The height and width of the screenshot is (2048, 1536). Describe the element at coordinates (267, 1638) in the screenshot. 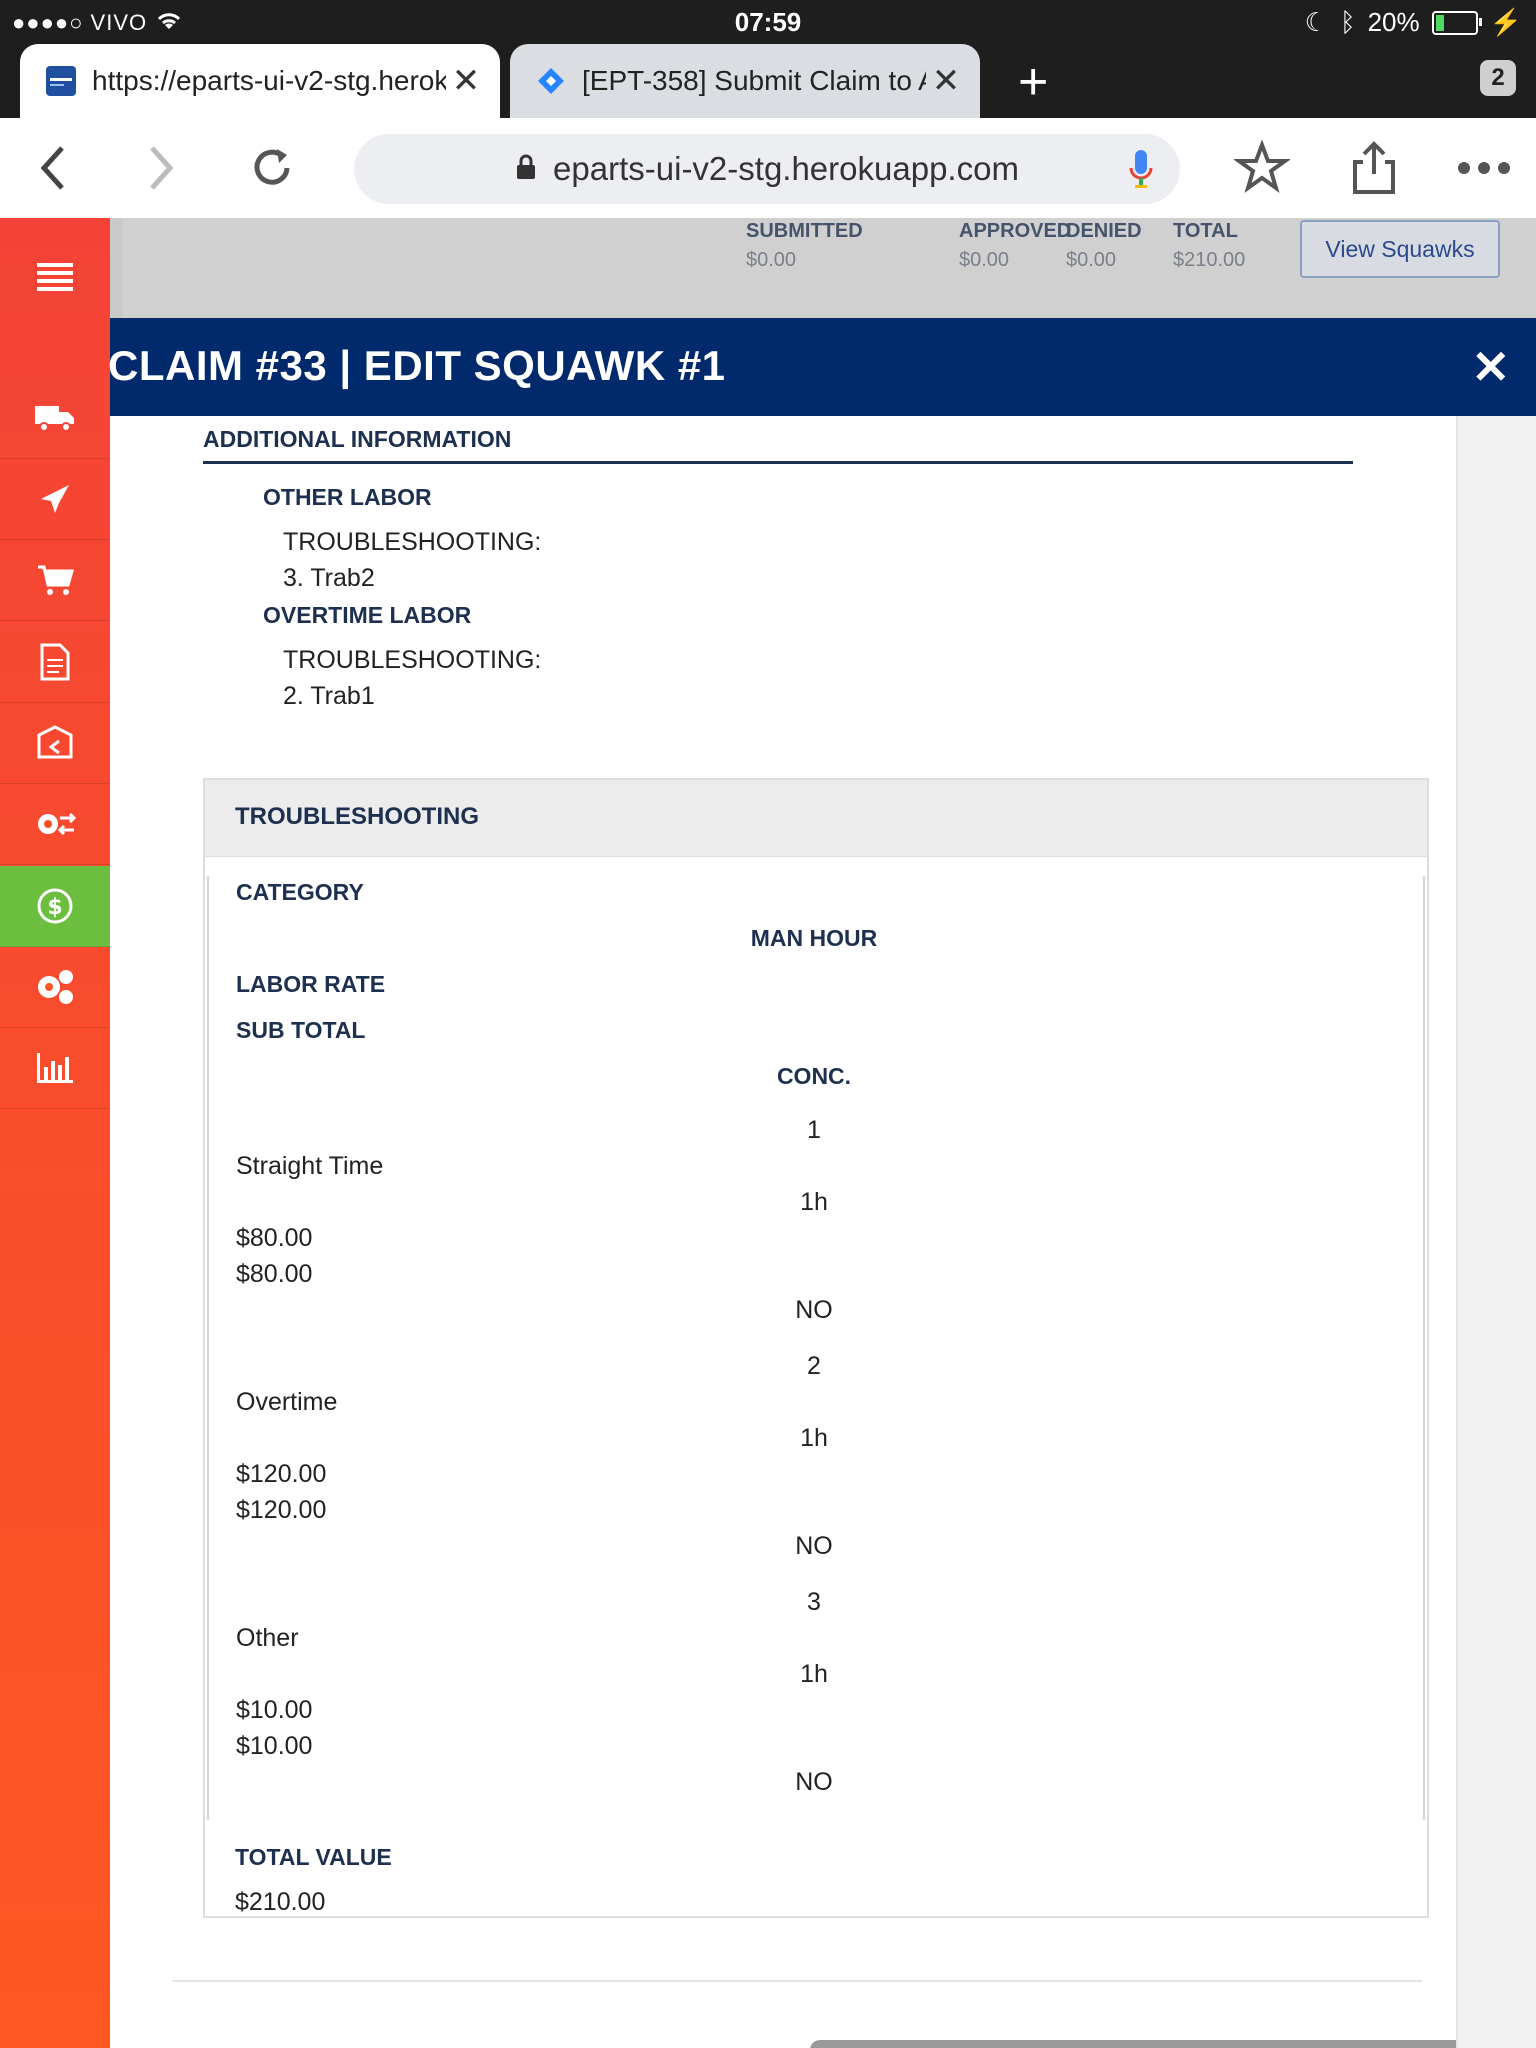

I see `row-category: Other` at that location.